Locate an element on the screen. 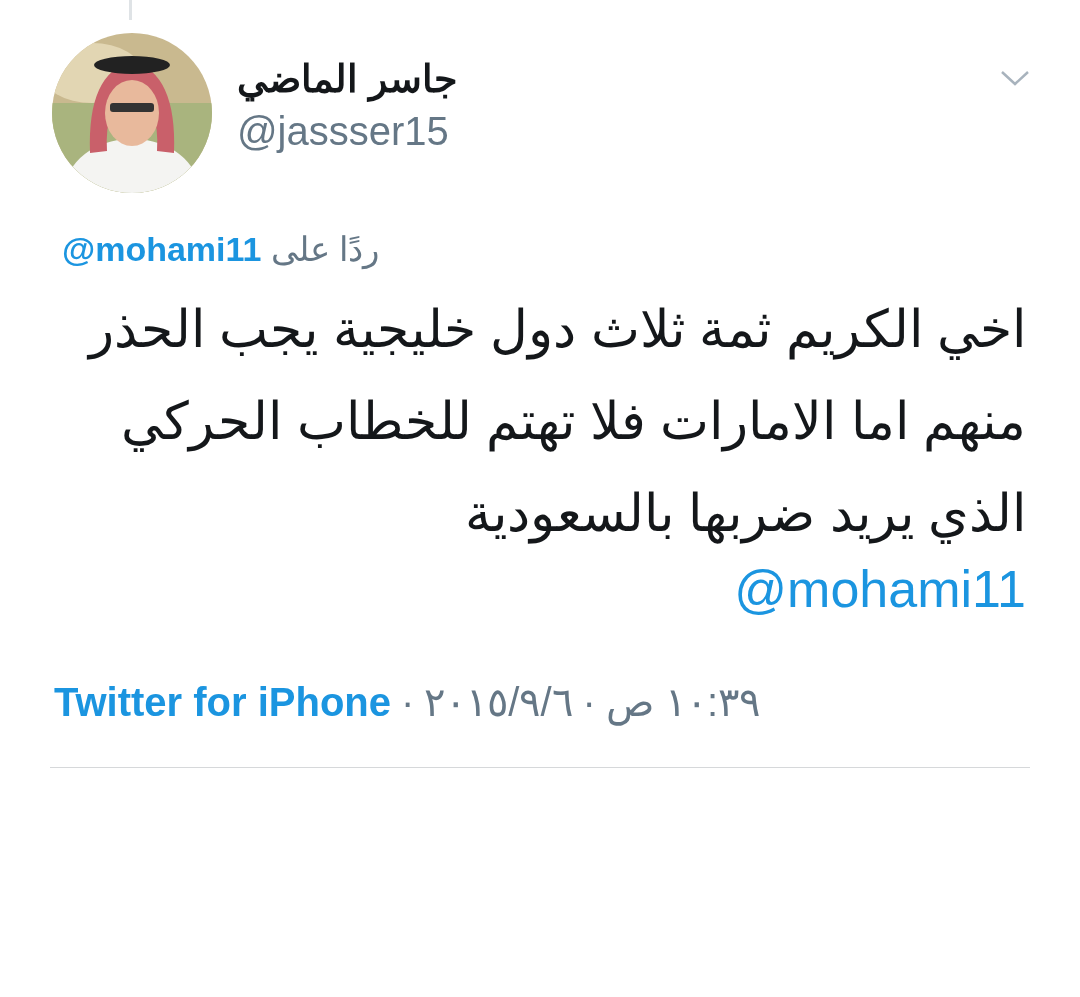 The image size is (1080, 997). source-link: Twitter for iPhone is located at coordinates (223, 702).